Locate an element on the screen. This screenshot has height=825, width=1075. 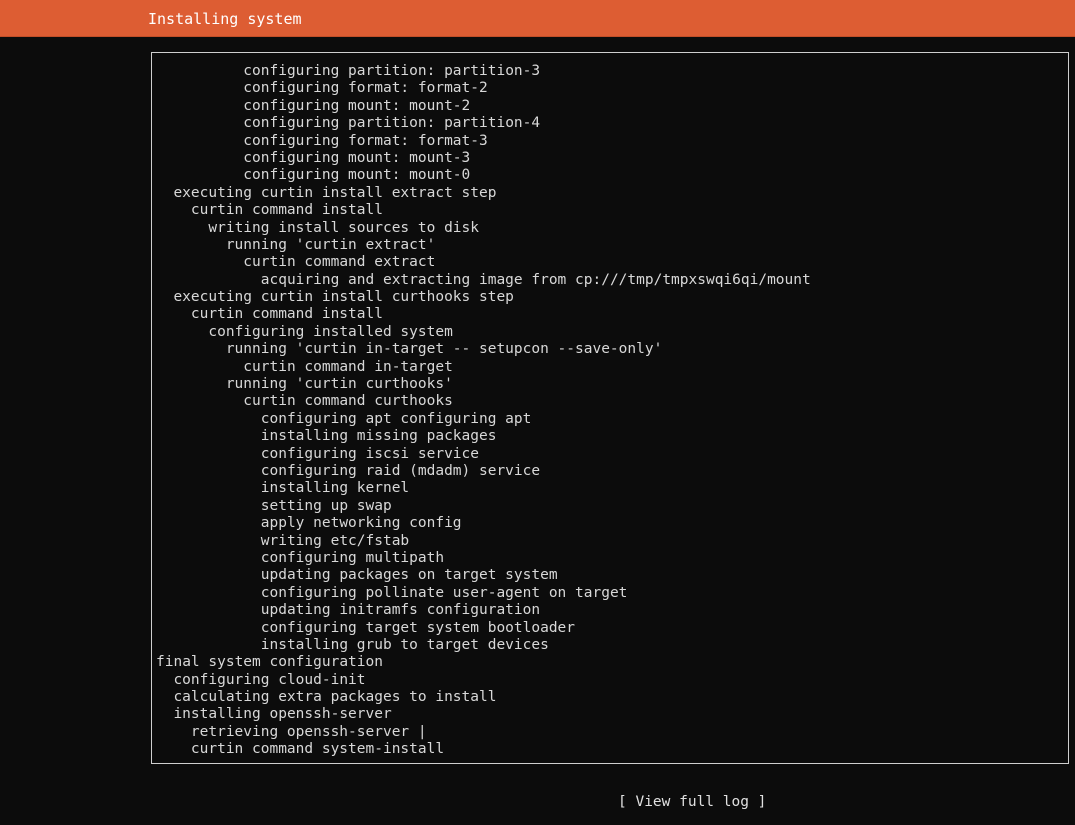
log-line: configuring mount: mount-3 is located at coordinates (357, 157).